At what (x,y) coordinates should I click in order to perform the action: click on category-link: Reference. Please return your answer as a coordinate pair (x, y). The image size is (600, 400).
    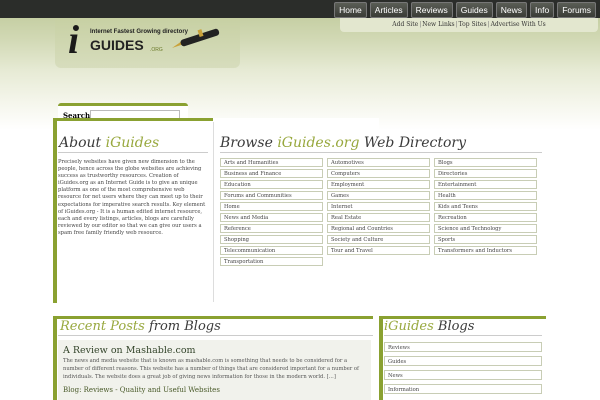
    Looking at the image, I should click on (271, 228).